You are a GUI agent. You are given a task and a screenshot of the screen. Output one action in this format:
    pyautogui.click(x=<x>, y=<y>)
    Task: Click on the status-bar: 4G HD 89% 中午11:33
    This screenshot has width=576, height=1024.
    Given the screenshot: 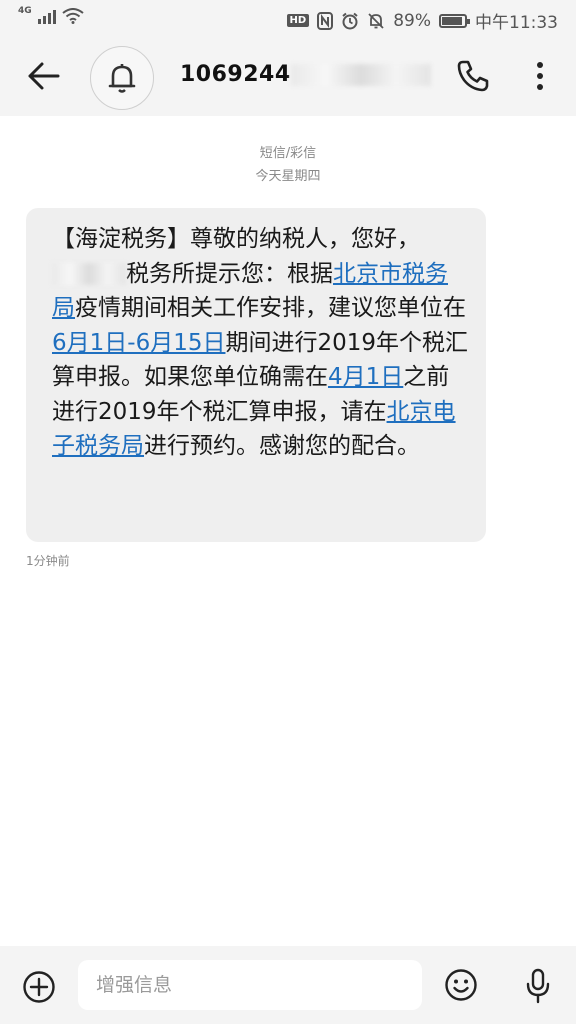 What is the action you would take?
    pyautogui.click(x=288, y=18)
    